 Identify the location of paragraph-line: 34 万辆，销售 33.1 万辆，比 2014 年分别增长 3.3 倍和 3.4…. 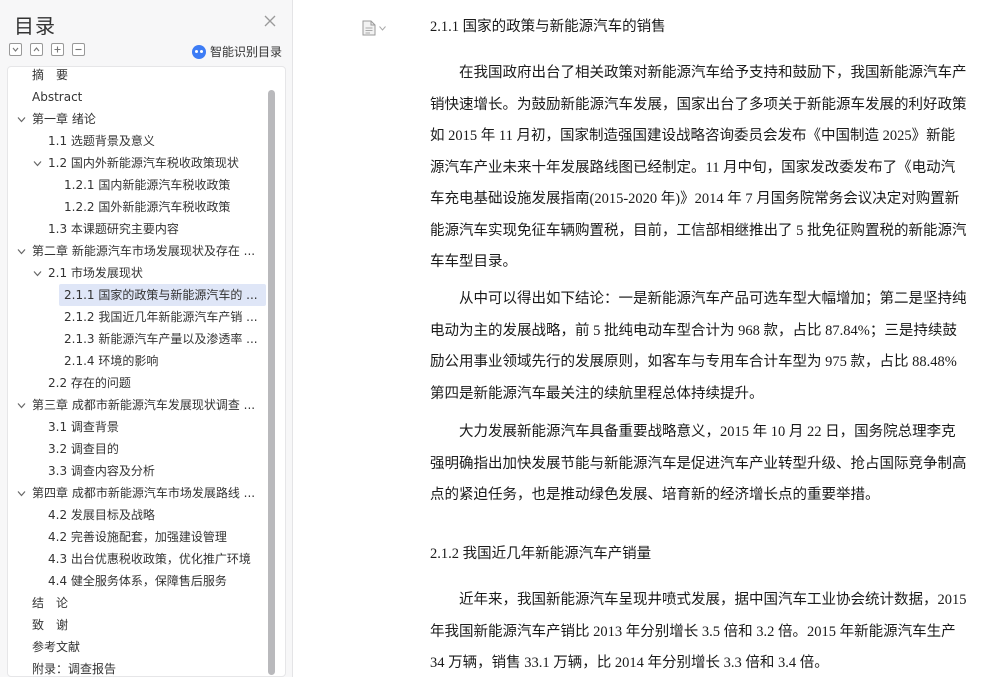
(629, 663).